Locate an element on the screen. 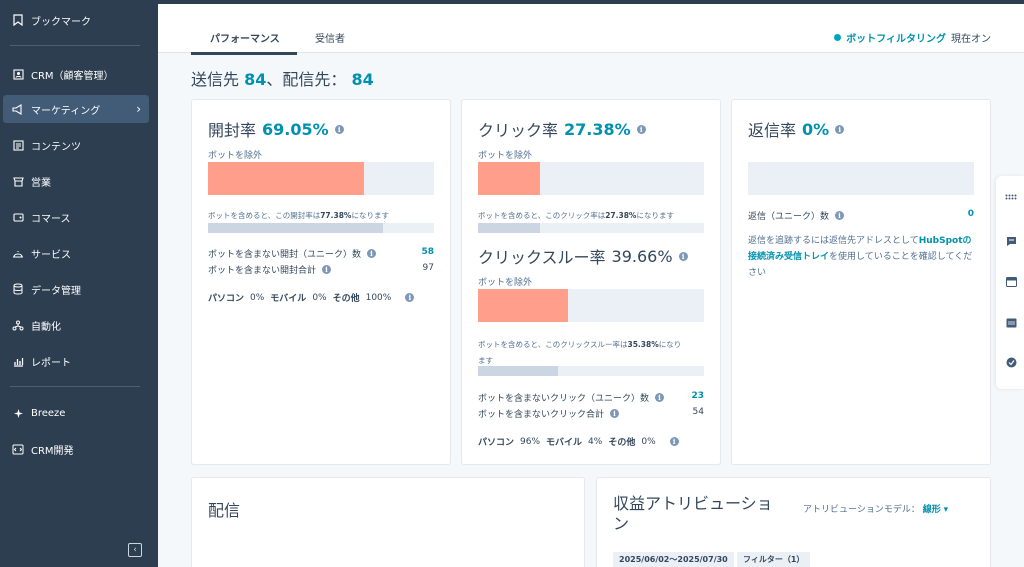 This screenshot has height=567, width=1024. sidebar-item-crm-dev: CRM開発 is located at coordinates (76, 449).